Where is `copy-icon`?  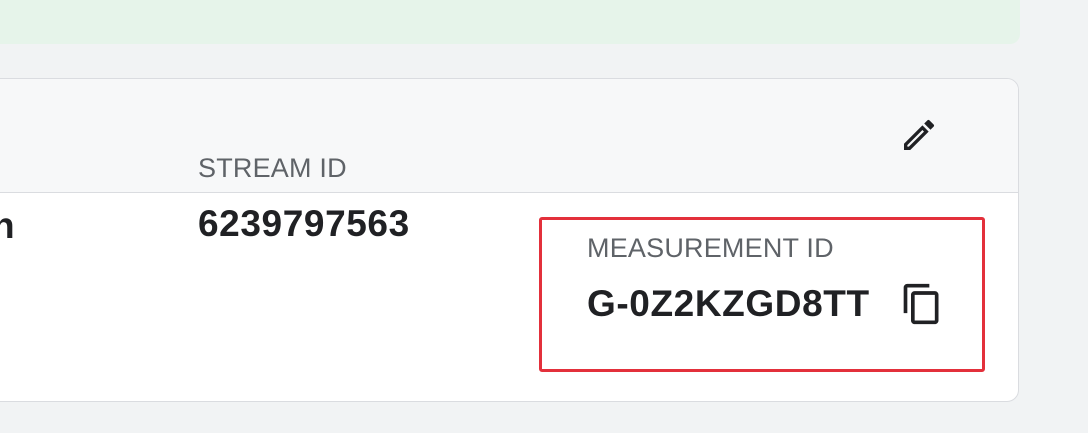 copy-icon is located at coordinates (922, 306).